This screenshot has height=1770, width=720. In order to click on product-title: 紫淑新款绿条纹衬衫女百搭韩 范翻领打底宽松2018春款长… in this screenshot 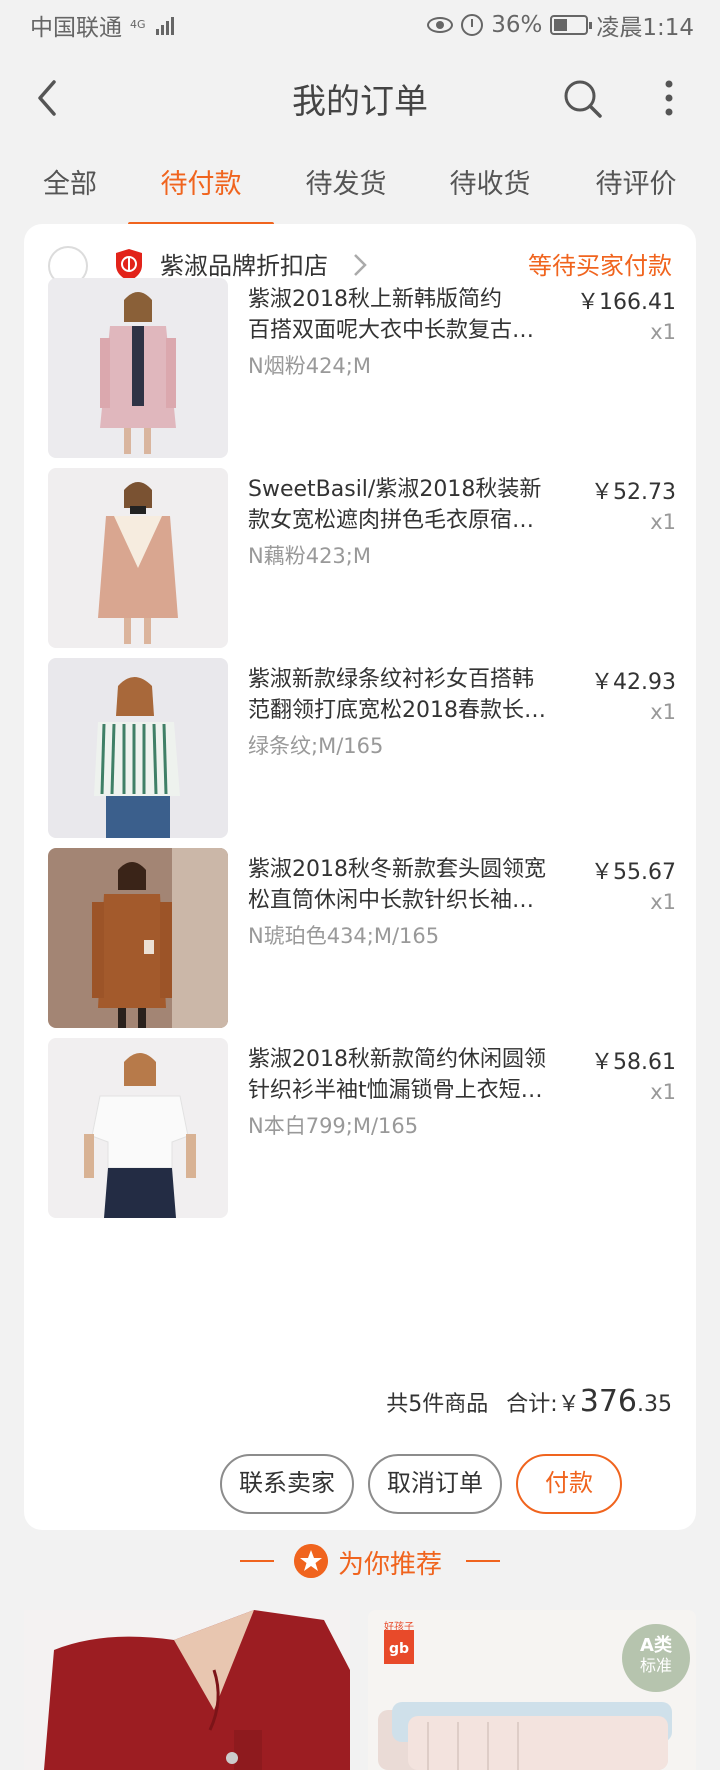, I will do `click(407, 695)`.